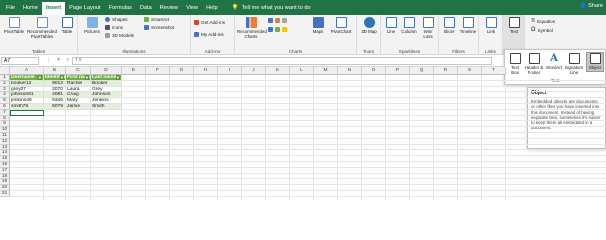 The image size is (606, 240). Describe the element at coordinates (55, 71) in the screenshot. I see `column-header-b: B` at that location.